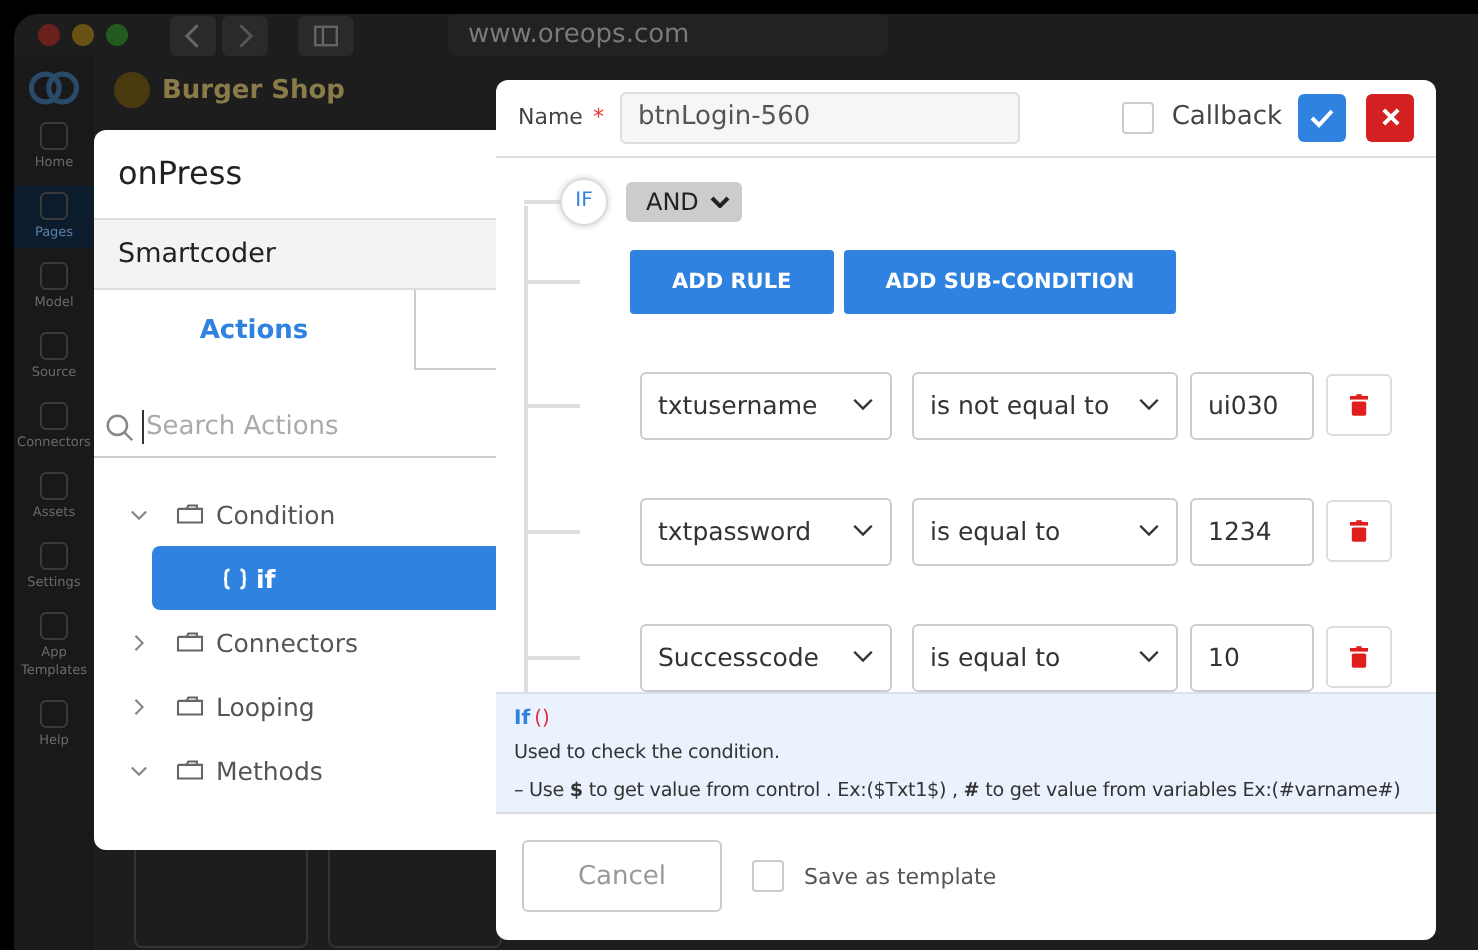 The width and height of the screenshot is (1478, 950). What do you see at coordinates (120, 427) in the screenshot?
I see `search-icon` at bounding box center [120, 427].